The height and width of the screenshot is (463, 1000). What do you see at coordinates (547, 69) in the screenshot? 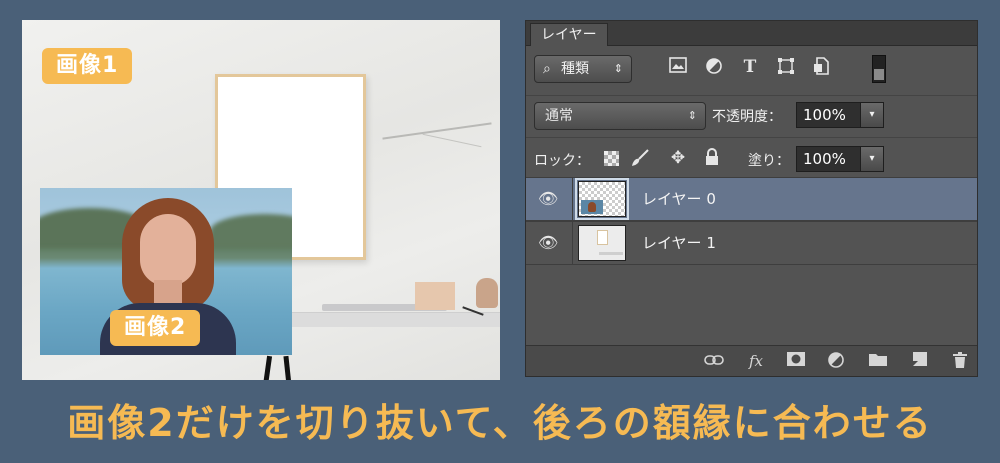
I see `search-icon: ⌕` at bounding box center [547, 69].